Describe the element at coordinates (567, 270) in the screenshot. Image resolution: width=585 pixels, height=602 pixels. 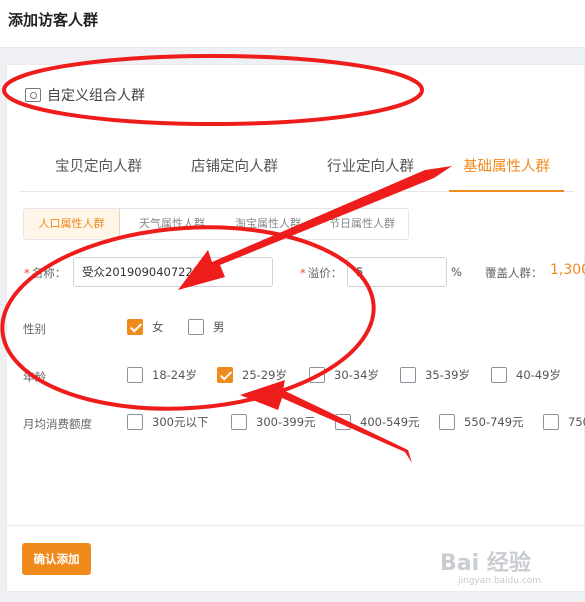
I see `cover-value: 1,300` at that location.